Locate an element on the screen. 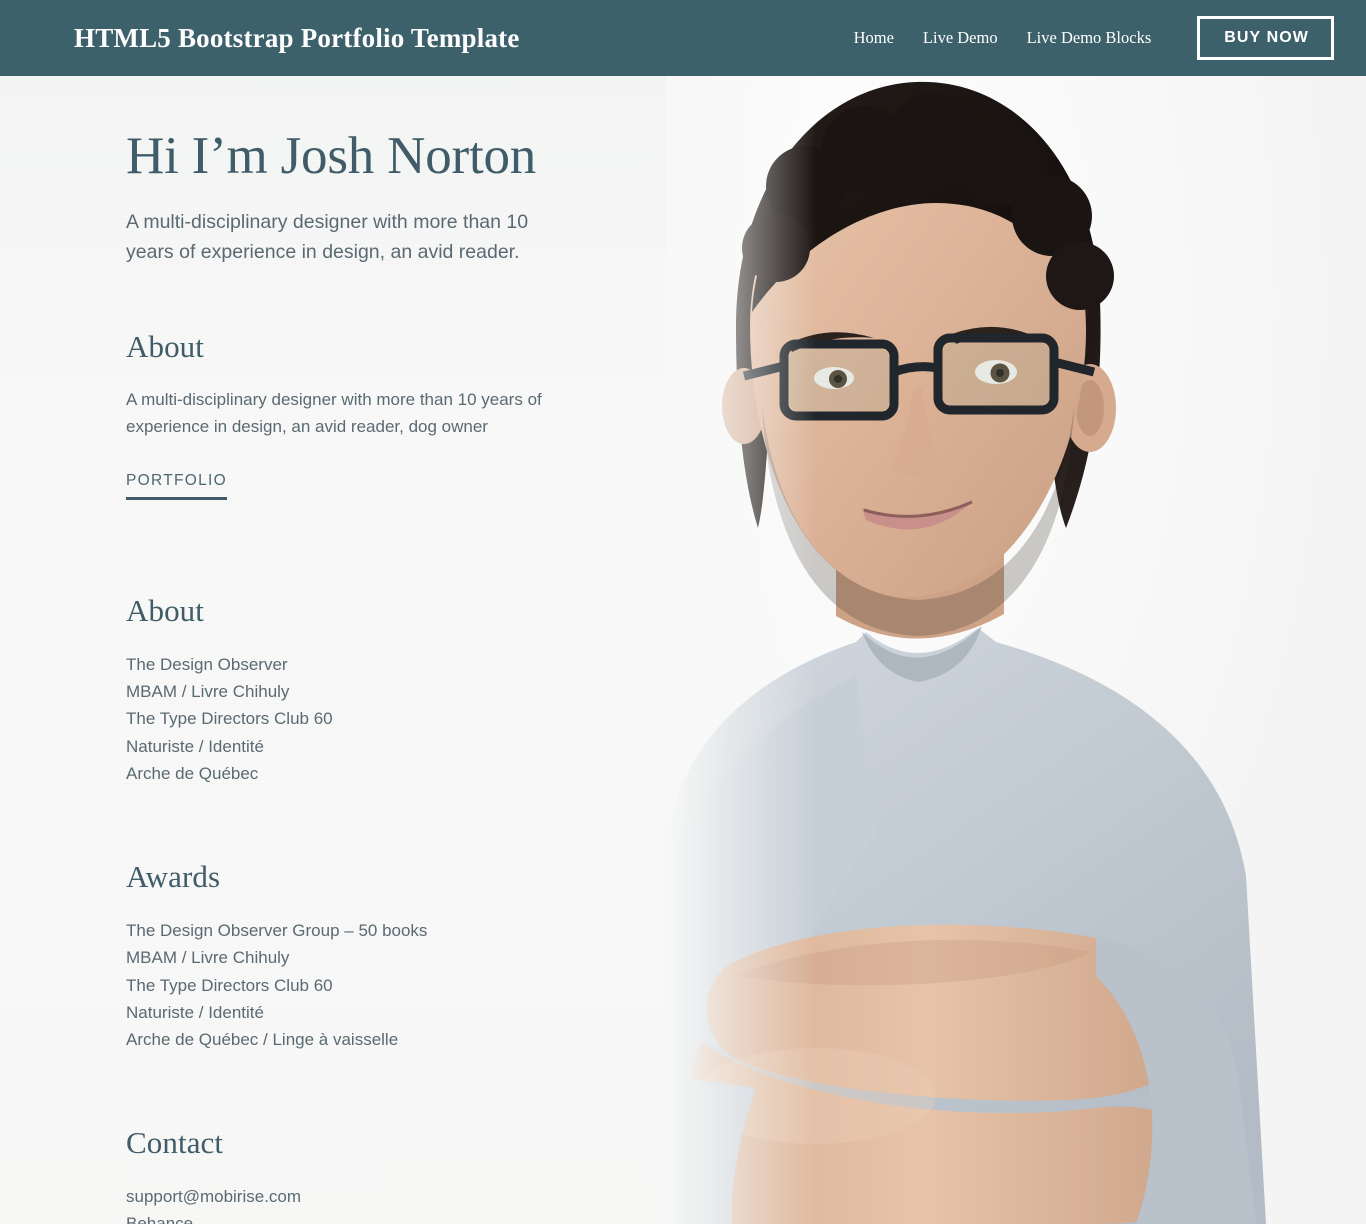 This screenshot has height=1224, width=1366. contact-heading: Contact is located at coordinates (175, 1143).